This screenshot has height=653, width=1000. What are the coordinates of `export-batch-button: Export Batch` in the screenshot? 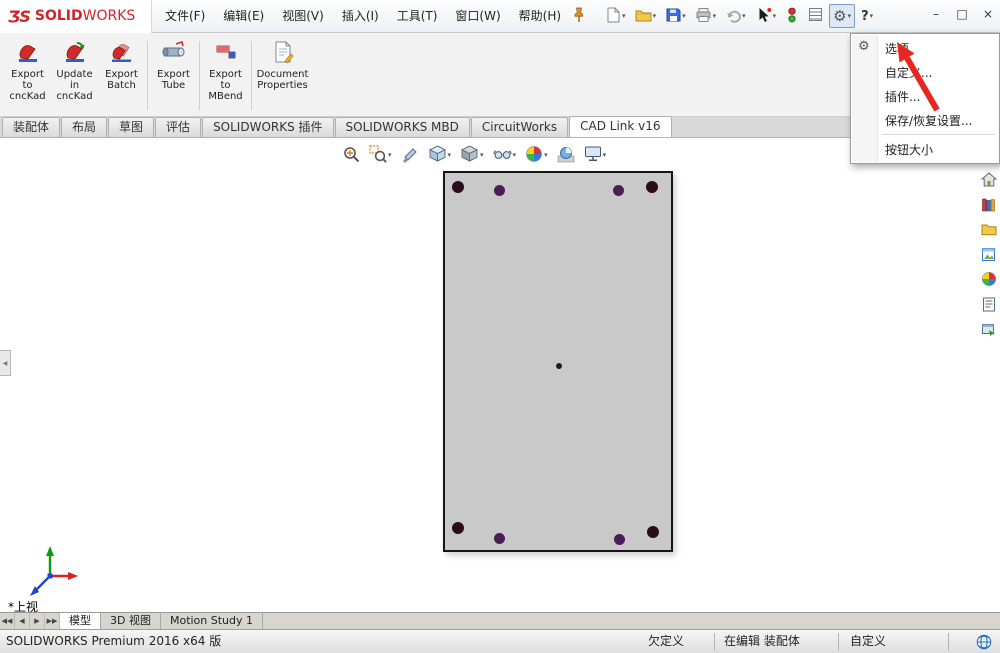 It's located at (121, 75).